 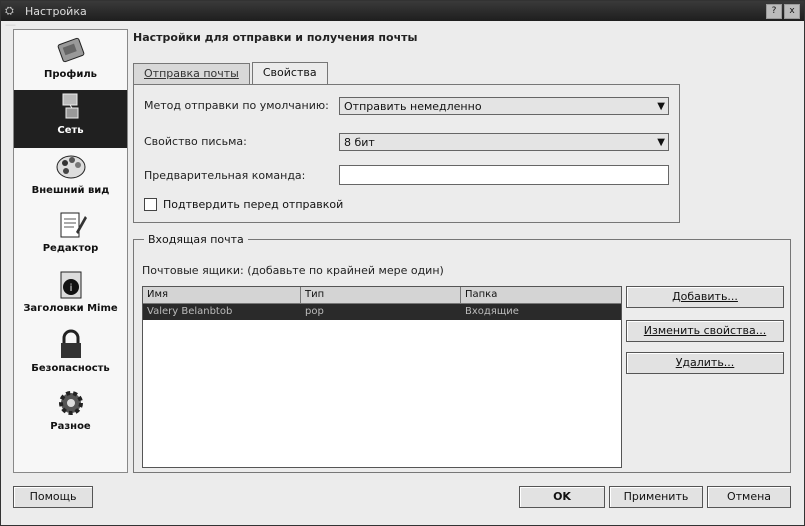 What do you see at coordinates (749, 497) in the screenshot?
I see `cancel-button: Отмена` at bounding box center [749, 497].